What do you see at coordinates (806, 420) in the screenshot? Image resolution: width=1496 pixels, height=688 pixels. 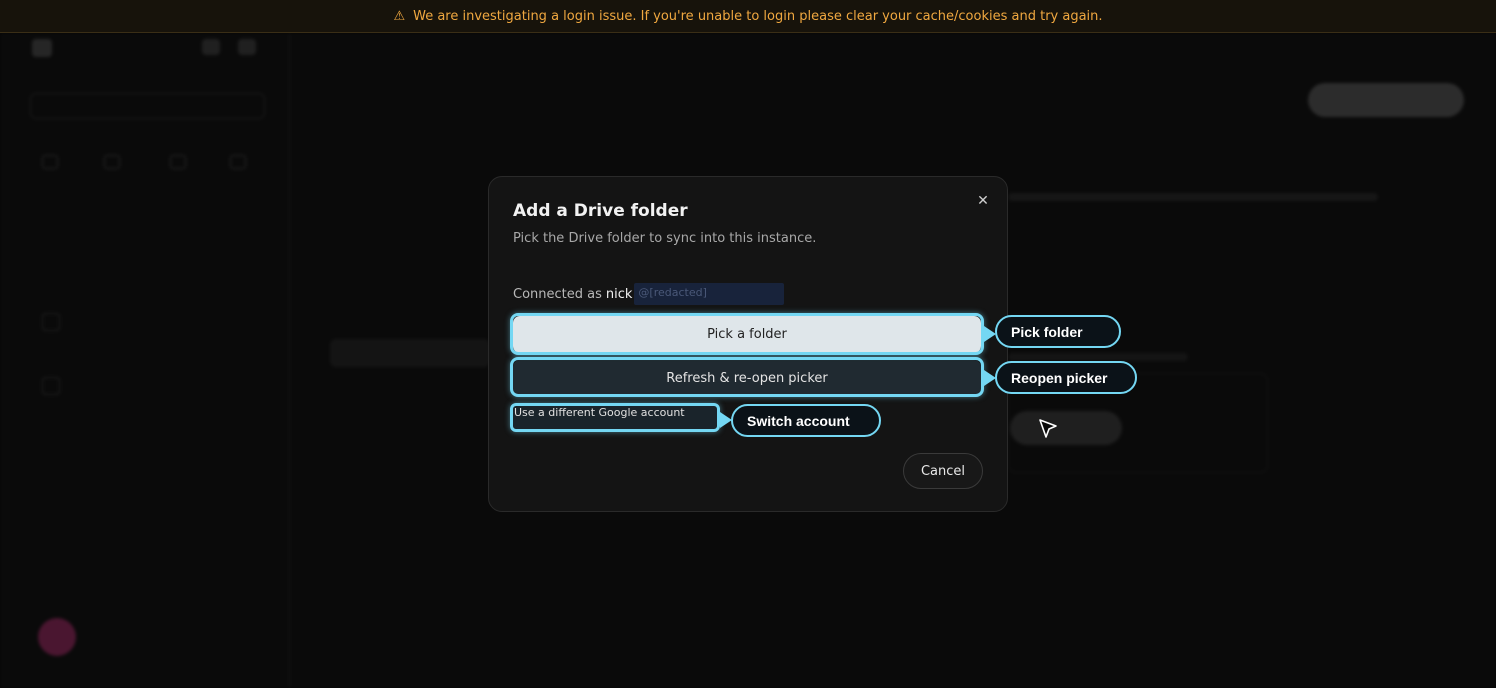 I see `annotation-switch-account: Switch account` at bounding box center [806, 420].